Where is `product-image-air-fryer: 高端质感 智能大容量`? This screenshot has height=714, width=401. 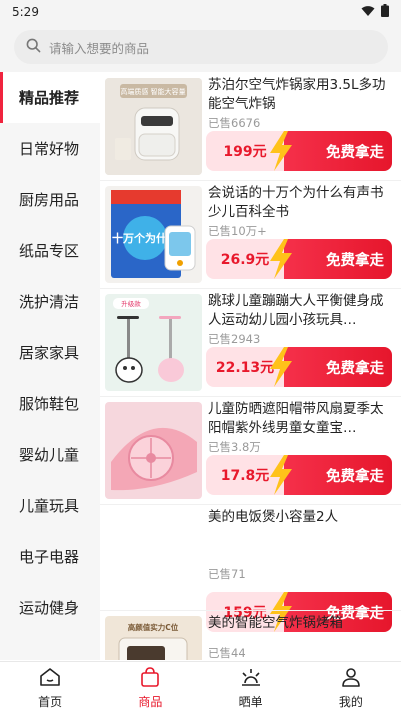
product-image-air-fryer: 高端质感 智能大容量 is located at coordinates (153, 126).